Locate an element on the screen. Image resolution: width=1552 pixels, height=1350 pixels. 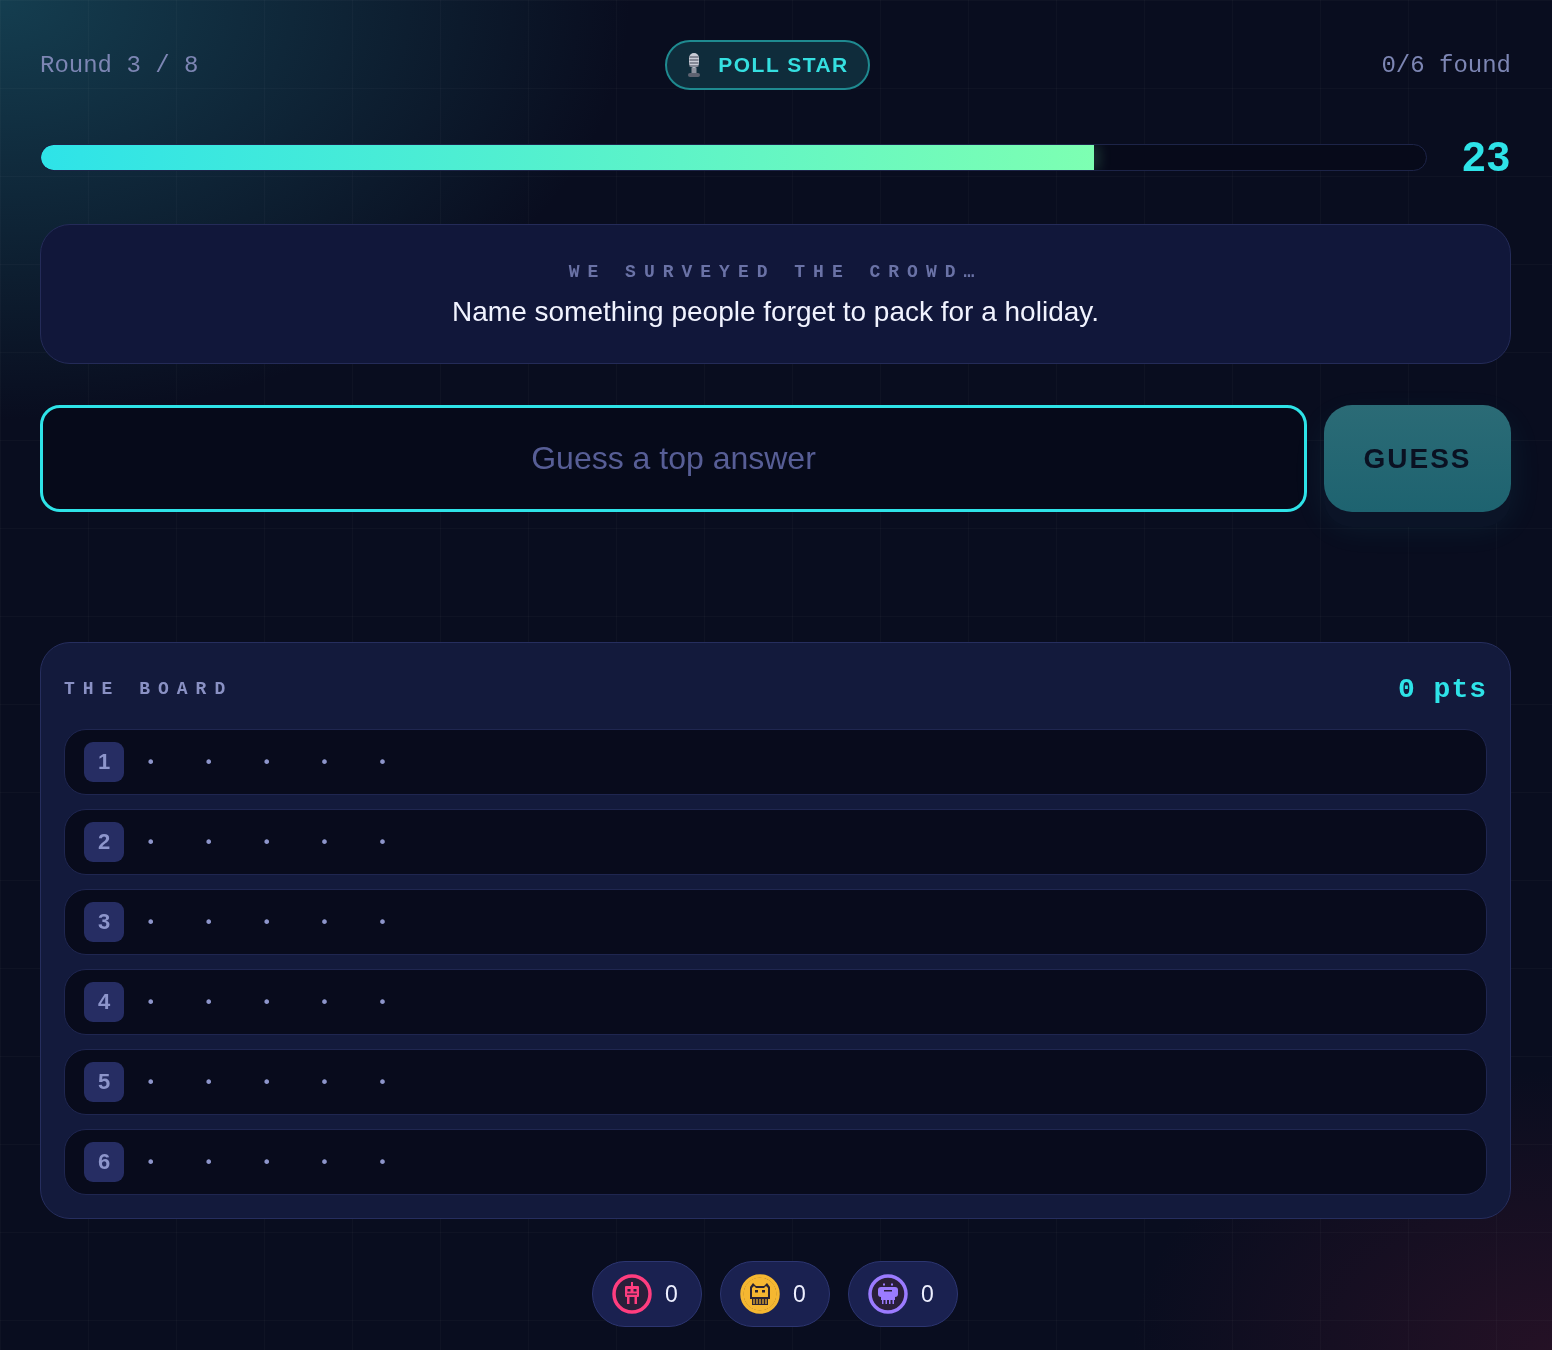
found-counter: 0/6 found is located at coordinates (1445, 65).